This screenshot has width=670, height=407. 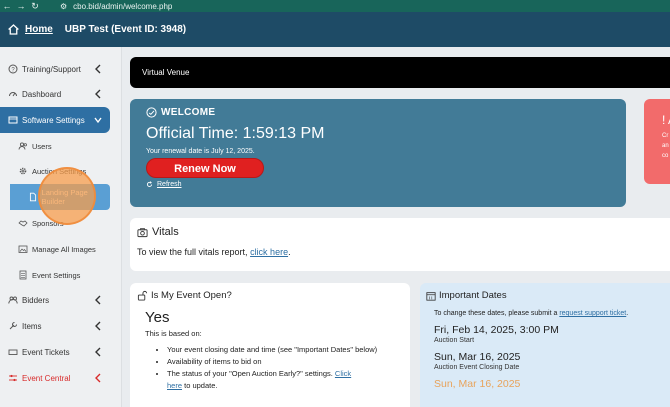 I want to click on home-icon, so click(x=13, y=29).